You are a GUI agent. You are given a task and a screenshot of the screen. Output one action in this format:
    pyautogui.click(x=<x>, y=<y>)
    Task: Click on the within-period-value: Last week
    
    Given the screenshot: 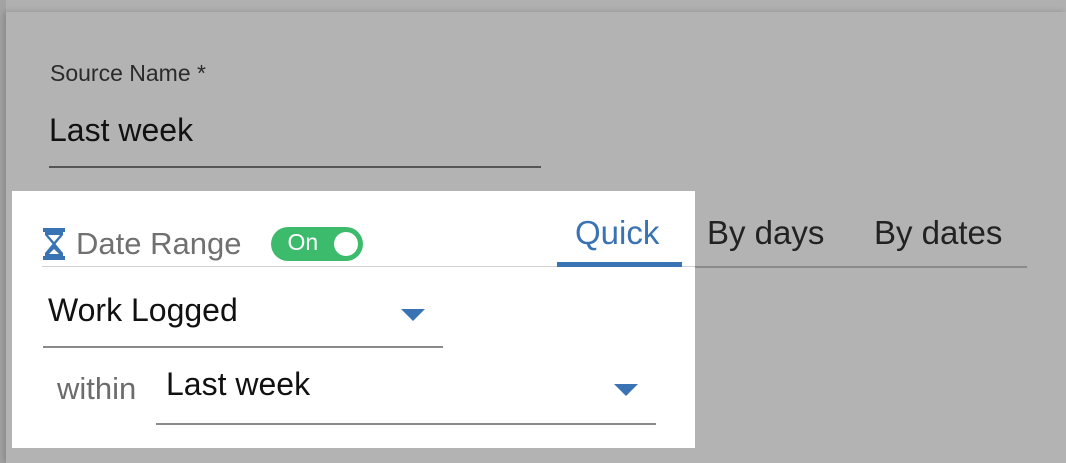 What is the action you would take?
    pyautogui.click(x=238, y=384)
    